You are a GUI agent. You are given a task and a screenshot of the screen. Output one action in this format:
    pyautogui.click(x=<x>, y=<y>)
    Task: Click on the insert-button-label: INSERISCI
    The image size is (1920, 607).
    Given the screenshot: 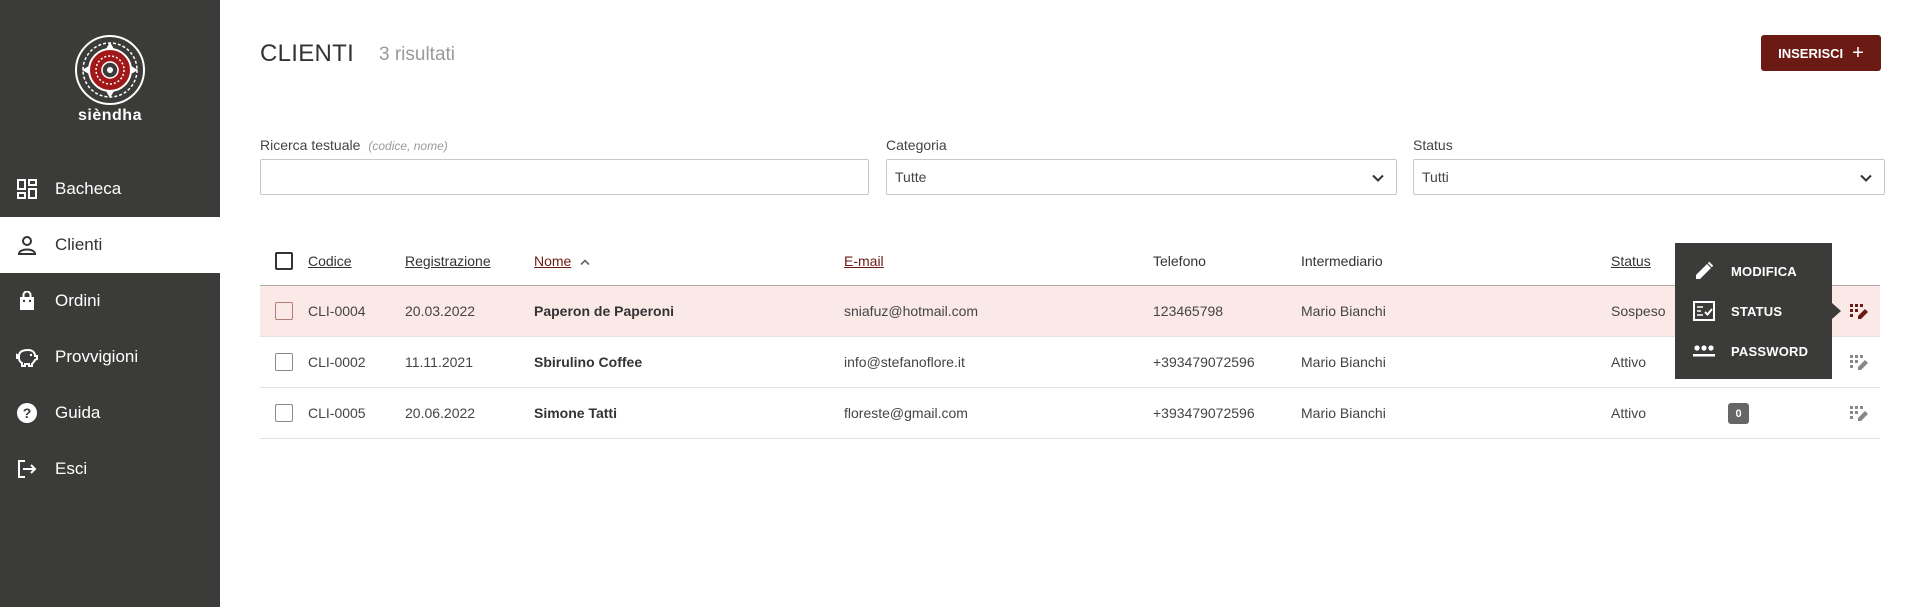 What is the action you would take?
    pyautogui.click(x=1811, y=53)
    